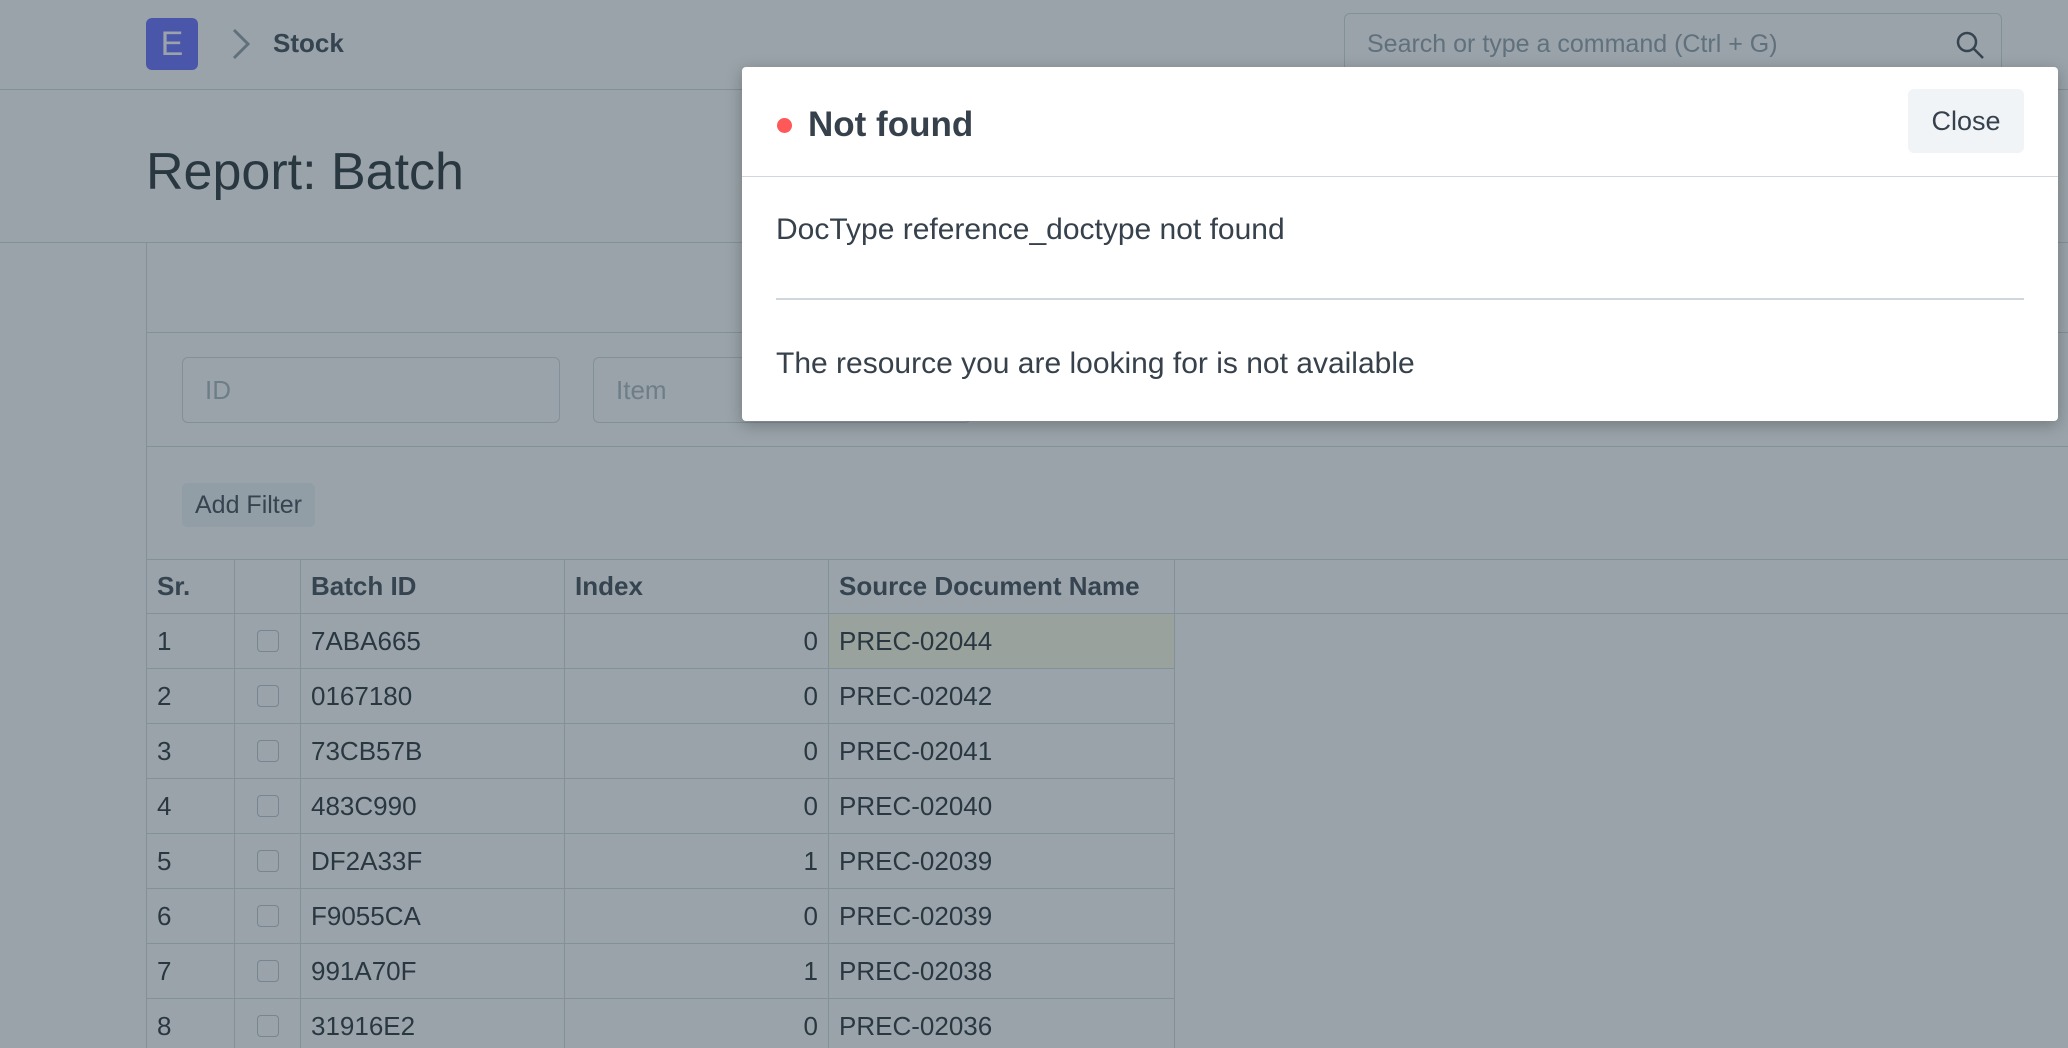 The width and height of the screenshot is (2068, 1048). Describe the element at coordinates (1030, 229) in the screenshot. I see `dialog-message: DocType reference_doctype not found` at that location.